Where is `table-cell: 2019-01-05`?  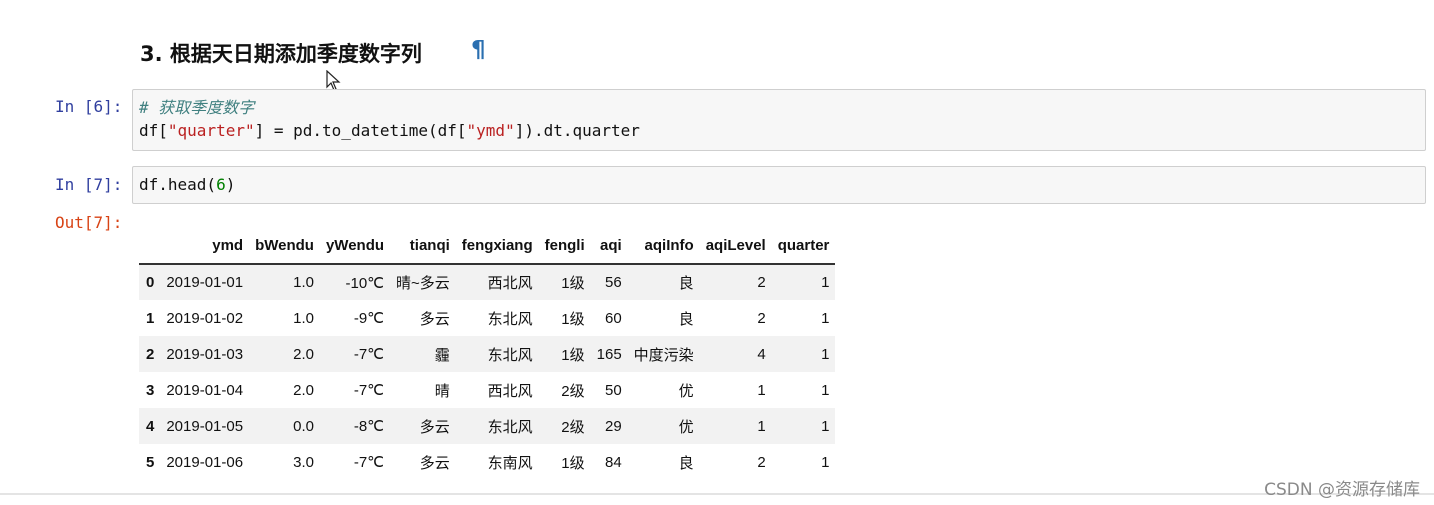
table-cell: 2019-01-05 is located at coordinates (205, 426).